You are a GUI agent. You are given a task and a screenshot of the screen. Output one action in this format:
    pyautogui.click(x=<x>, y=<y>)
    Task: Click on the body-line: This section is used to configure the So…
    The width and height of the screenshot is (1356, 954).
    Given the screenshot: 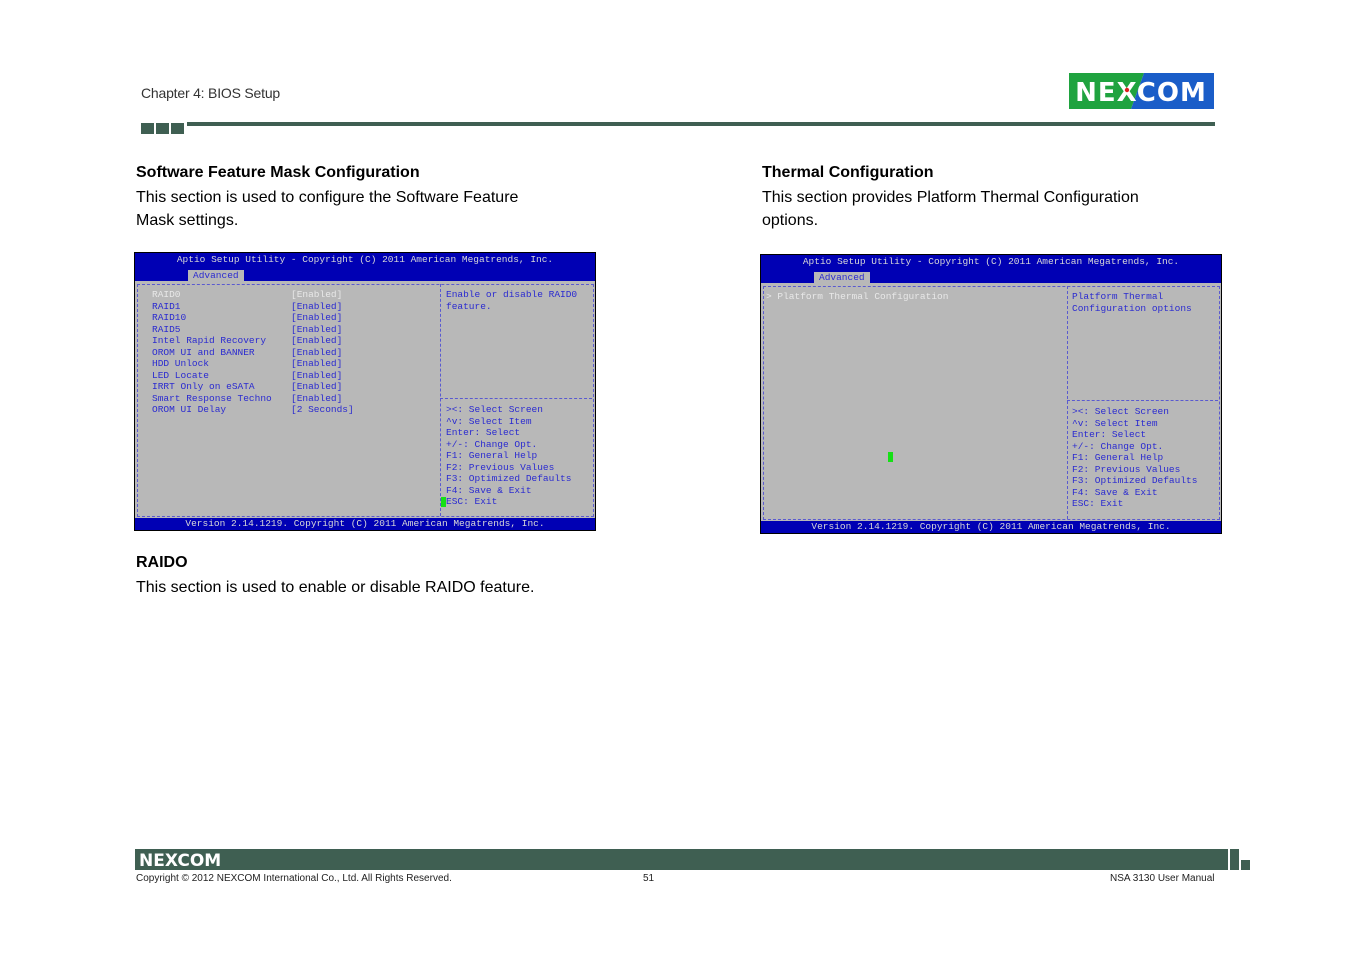 What is the action you would take?
    pyautogui.click(x=327, y=197)
    